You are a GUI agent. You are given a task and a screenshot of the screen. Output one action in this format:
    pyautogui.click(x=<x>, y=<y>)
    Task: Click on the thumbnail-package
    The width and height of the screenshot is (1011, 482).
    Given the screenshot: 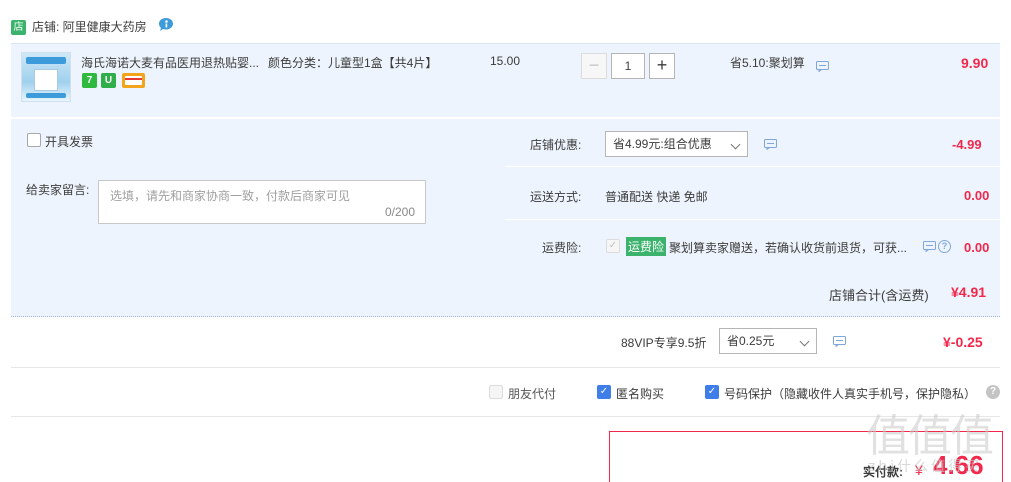 What is the action you would take?
    pyautogui.click(x=46, y=80)
    